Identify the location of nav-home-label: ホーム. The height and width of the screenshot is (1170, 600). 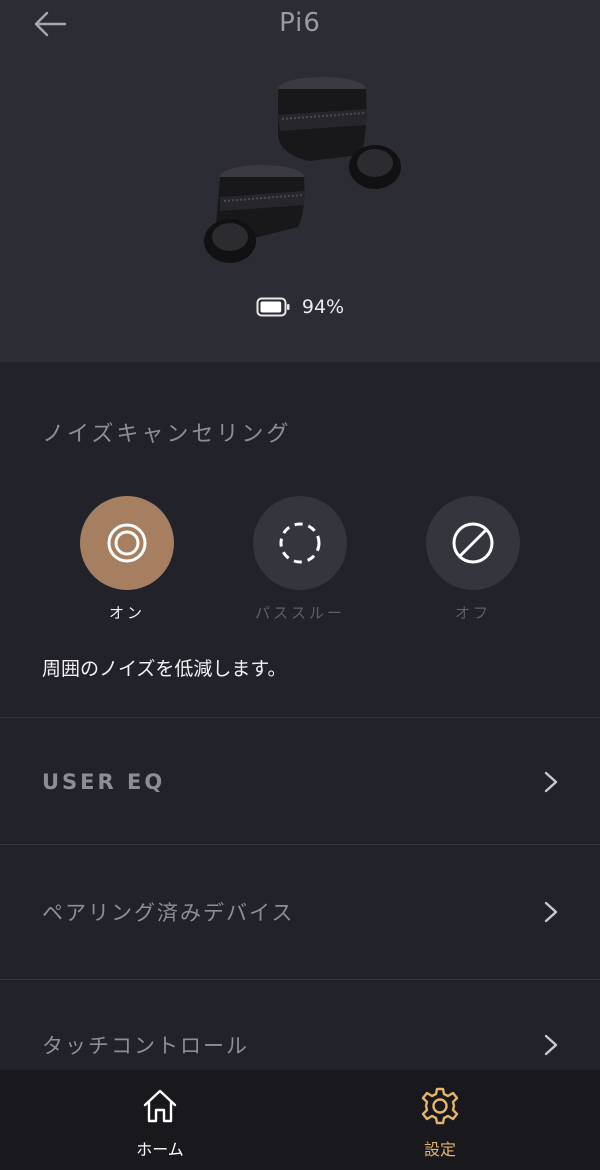
(160, 1149).